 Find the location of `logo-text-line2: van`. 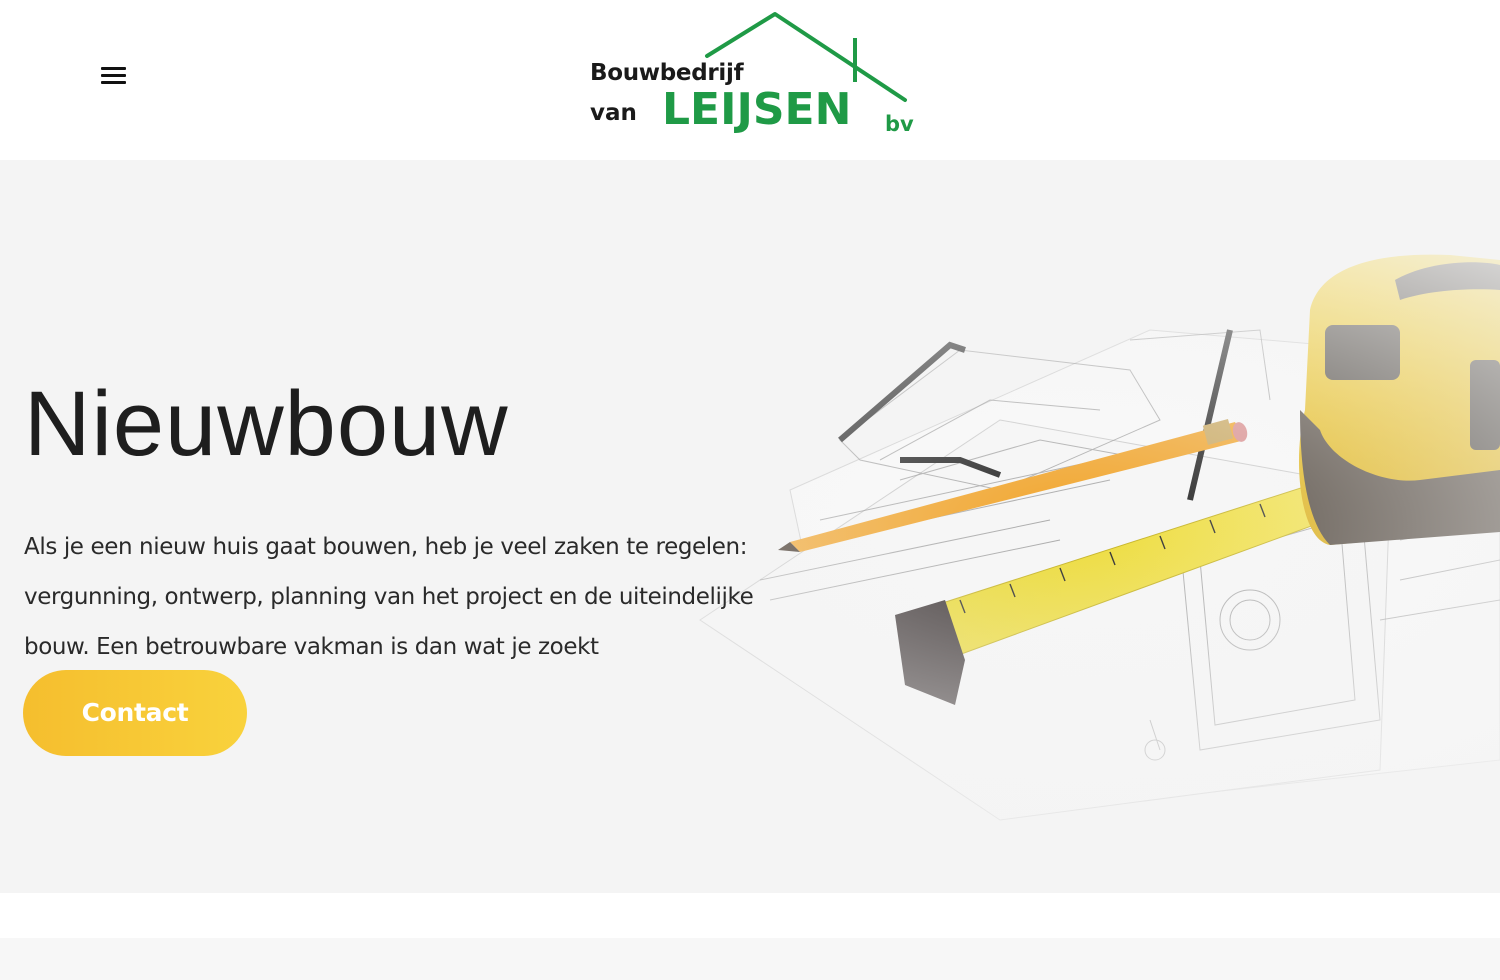

logo-text-line2: van is located at coordinates (613, 113).